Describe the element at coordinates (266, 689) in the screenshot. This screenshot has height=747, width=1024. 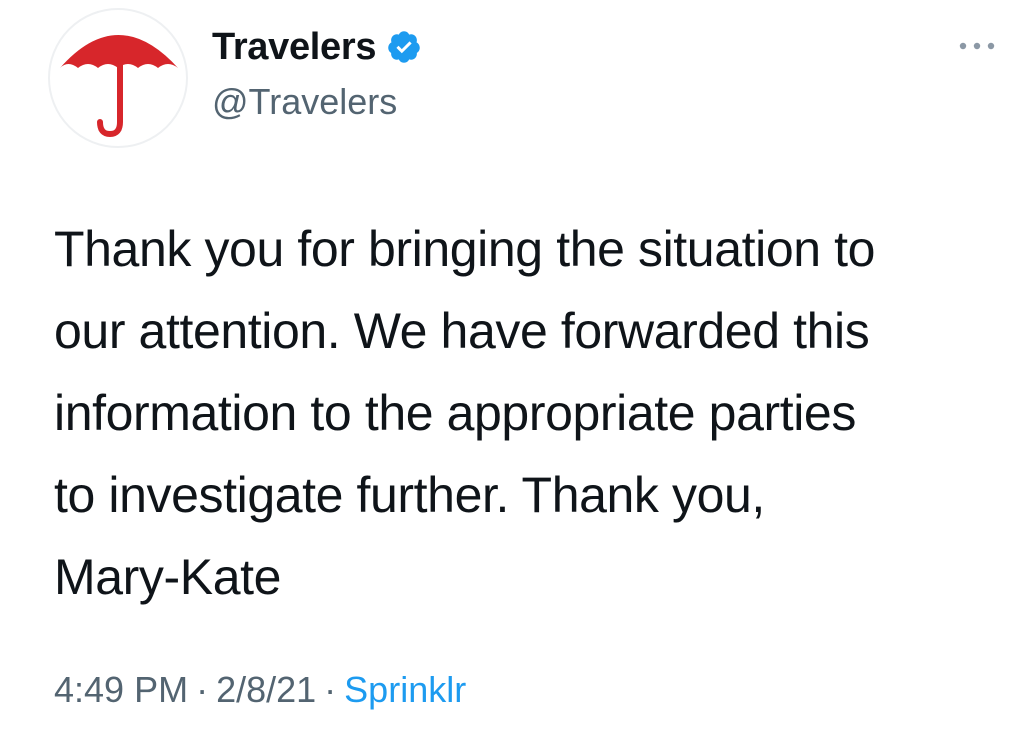
I see `tweet-date: 2/8/21` at that location.